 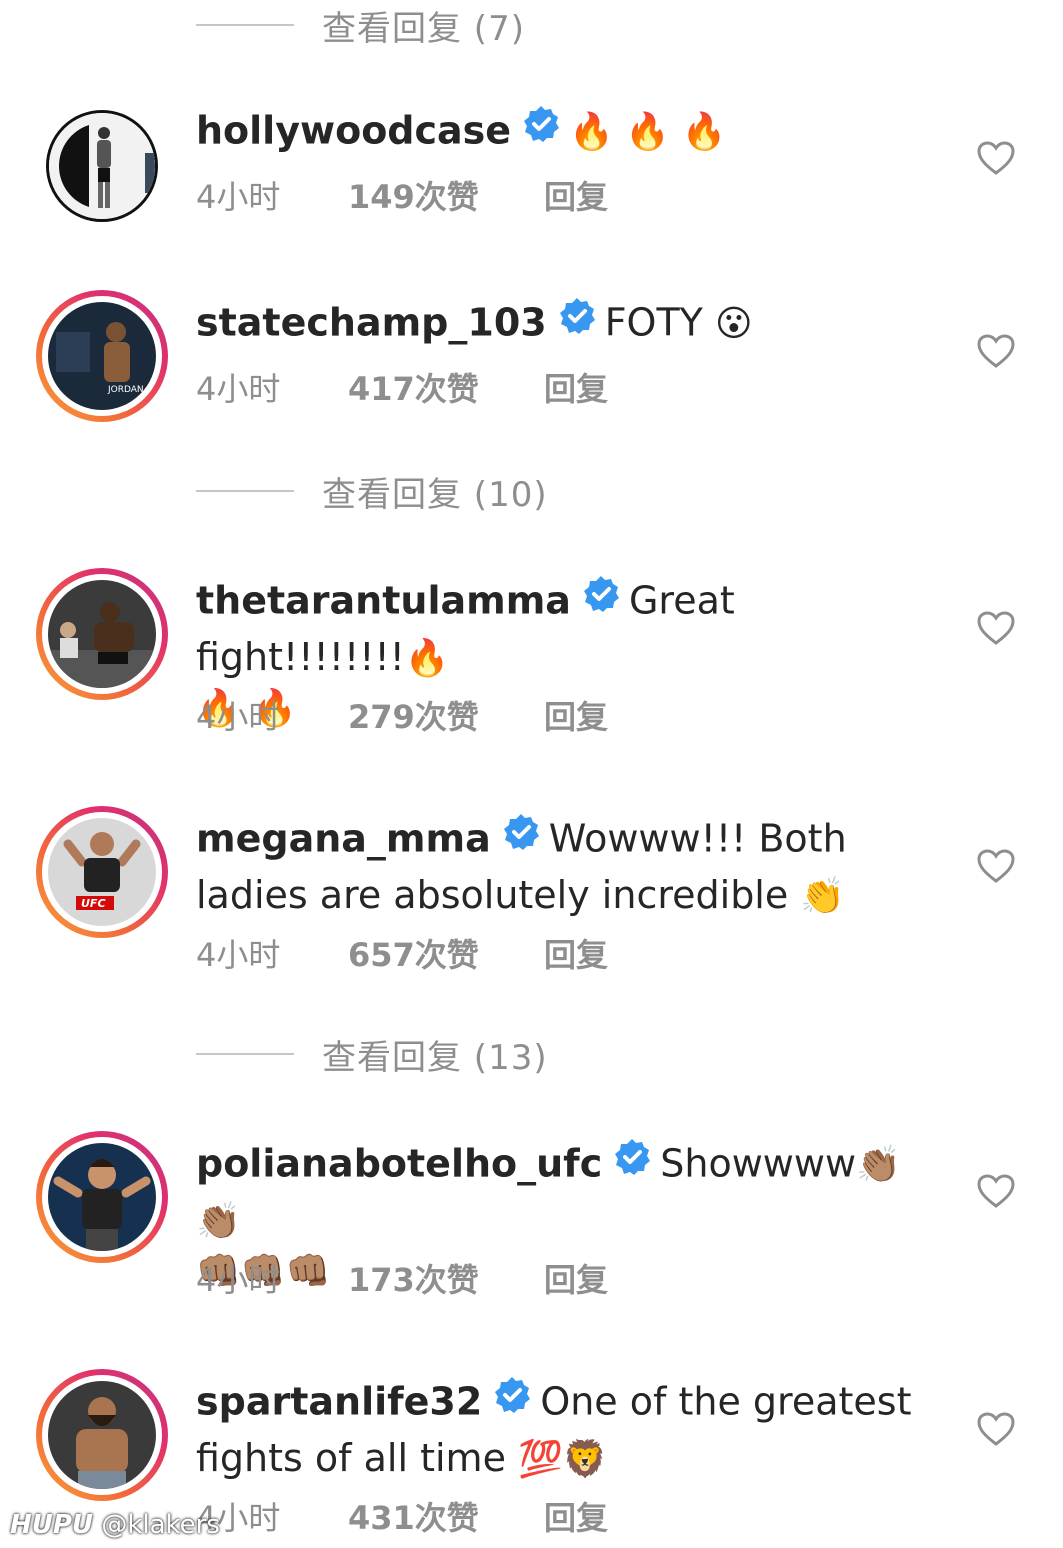 What do you see at coordinates (399, 1164) in the screenshot?
I see `comment-username: polianabotelho_ufc` at bounding box center [399, 1164].